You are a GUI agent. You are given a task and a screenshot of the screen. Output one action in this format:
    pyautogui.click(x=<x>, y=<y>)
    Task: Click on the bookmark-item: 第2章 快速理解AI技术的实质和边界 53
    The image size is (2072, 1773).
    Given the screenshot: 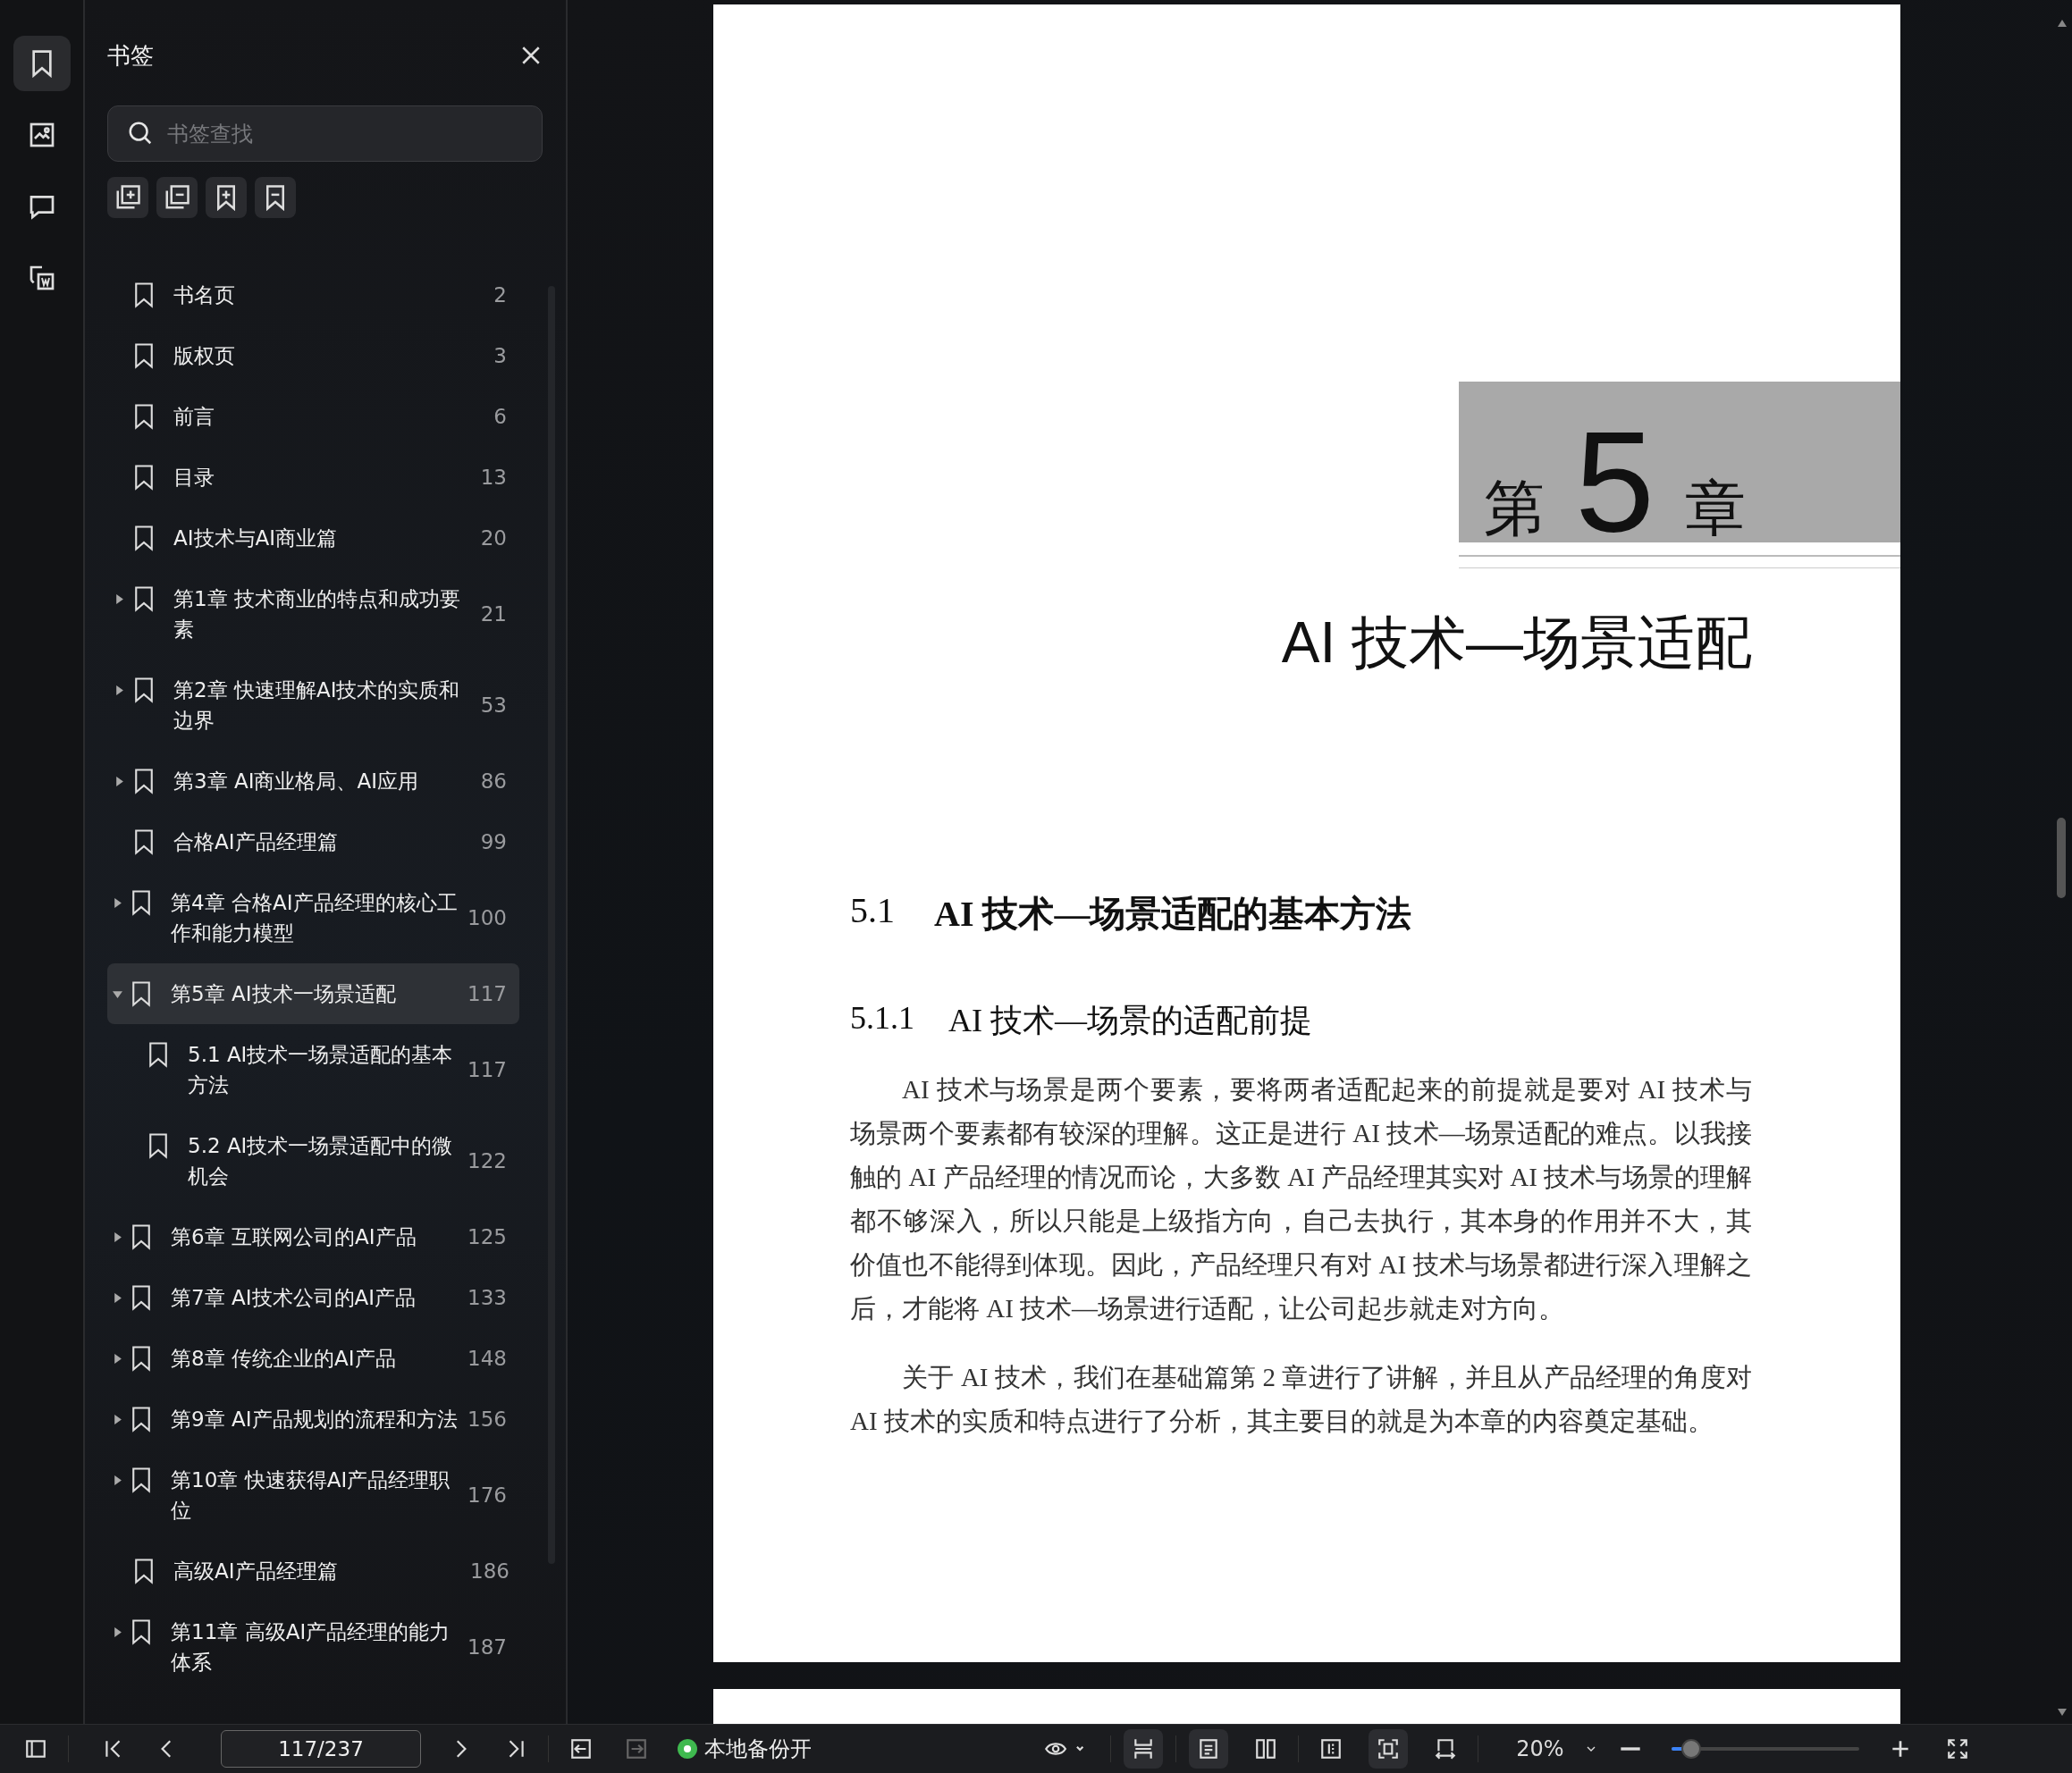 What is the action you would take?
    pyautogui.click(x=313, y=706)
    